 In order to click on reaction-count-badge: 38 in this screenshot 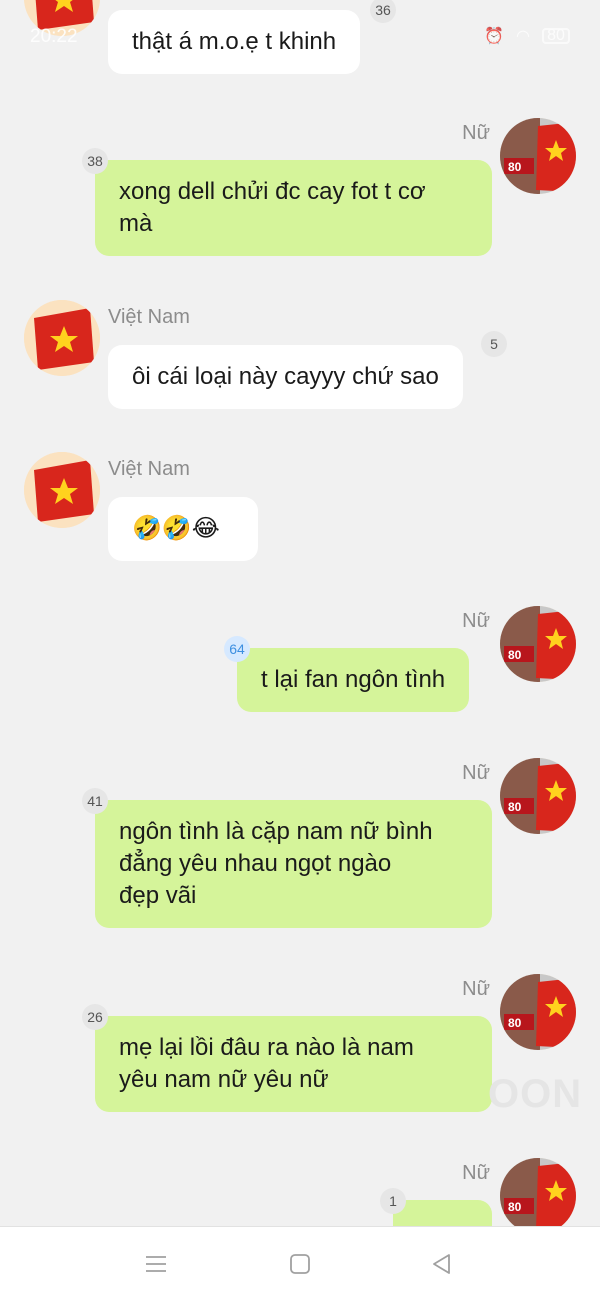, I will do `click(95, 161)`.